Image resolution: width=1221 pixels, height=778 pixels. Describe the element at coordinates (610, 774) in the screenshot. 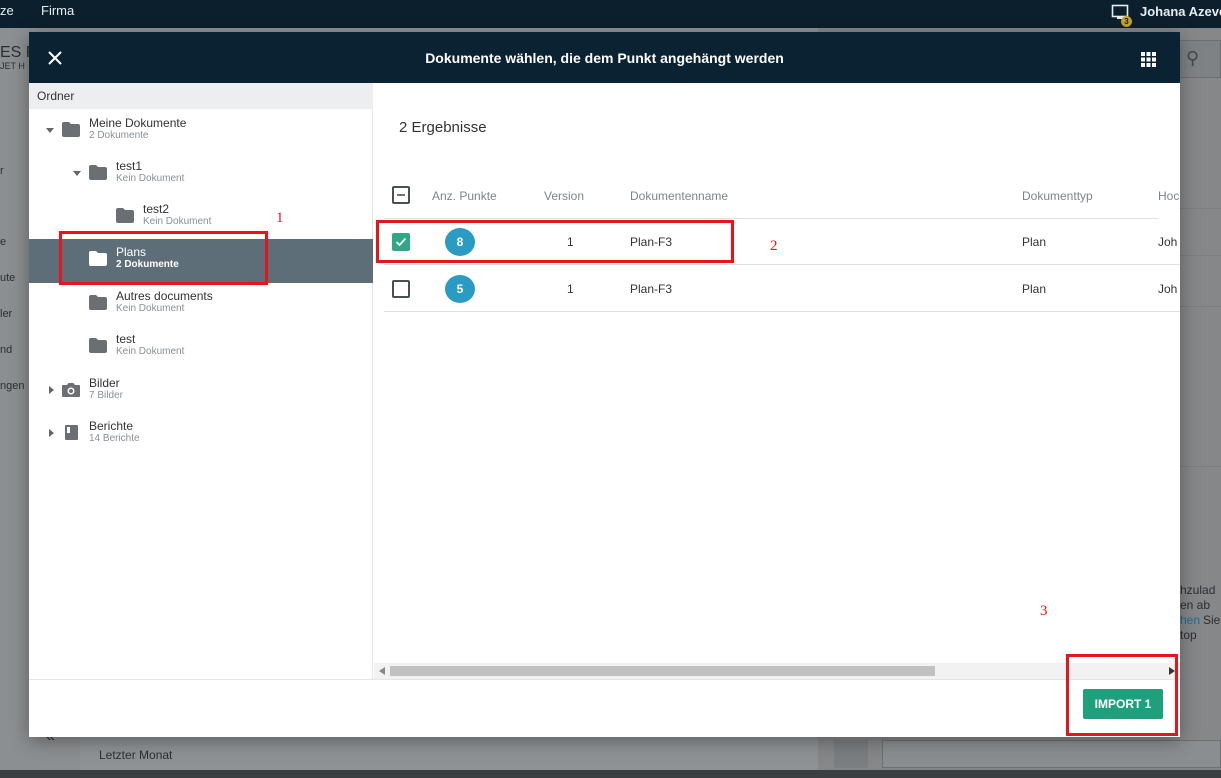

I see `bg-bottom-bar` at that location.